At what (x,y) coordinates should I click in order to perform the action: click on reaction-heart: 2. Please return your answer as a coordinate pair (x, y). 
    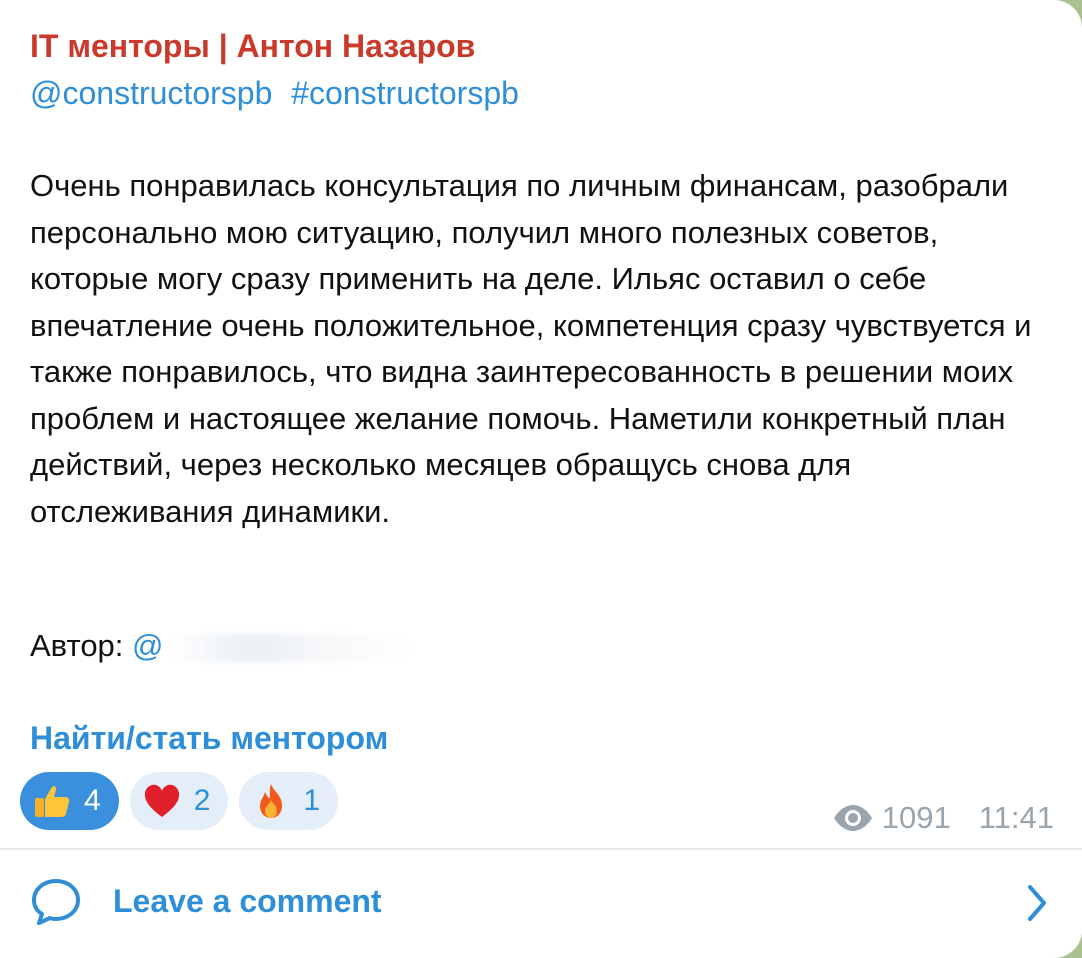
    Looking at the image, I should click on (179, 801).